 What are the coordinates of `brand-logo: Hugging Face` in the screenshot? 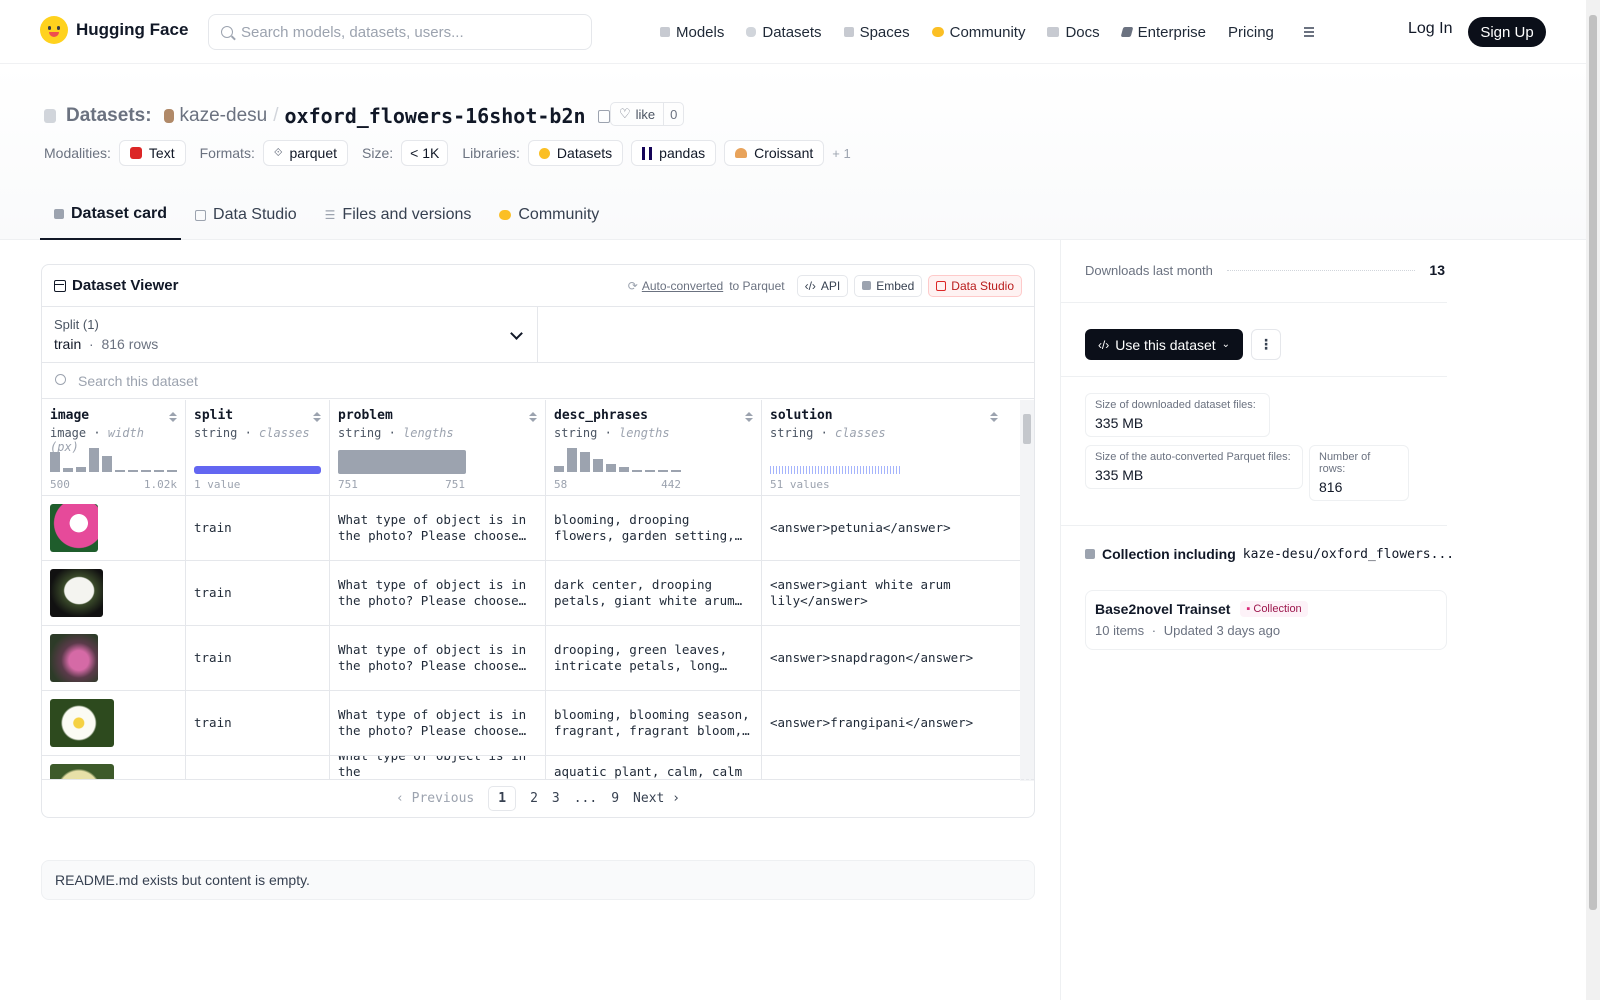 It's located at (114, 30).